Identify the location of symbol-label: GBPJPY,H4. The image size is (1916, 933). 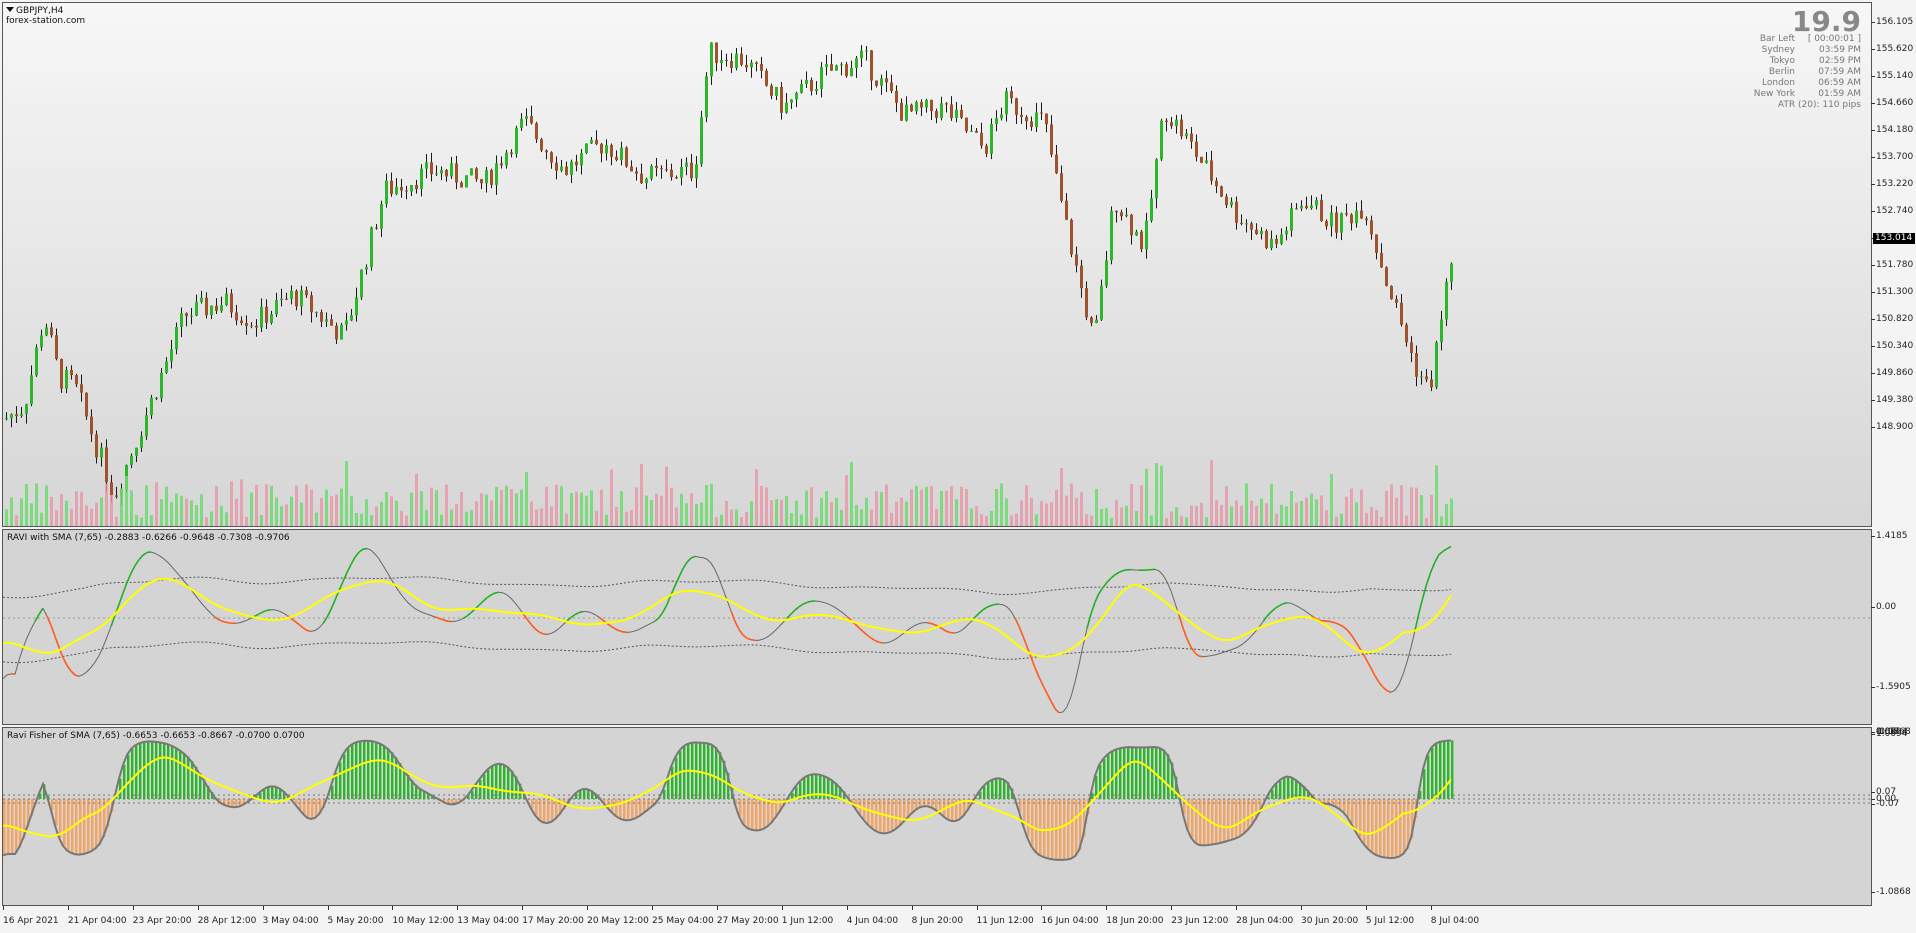
(45, 11).